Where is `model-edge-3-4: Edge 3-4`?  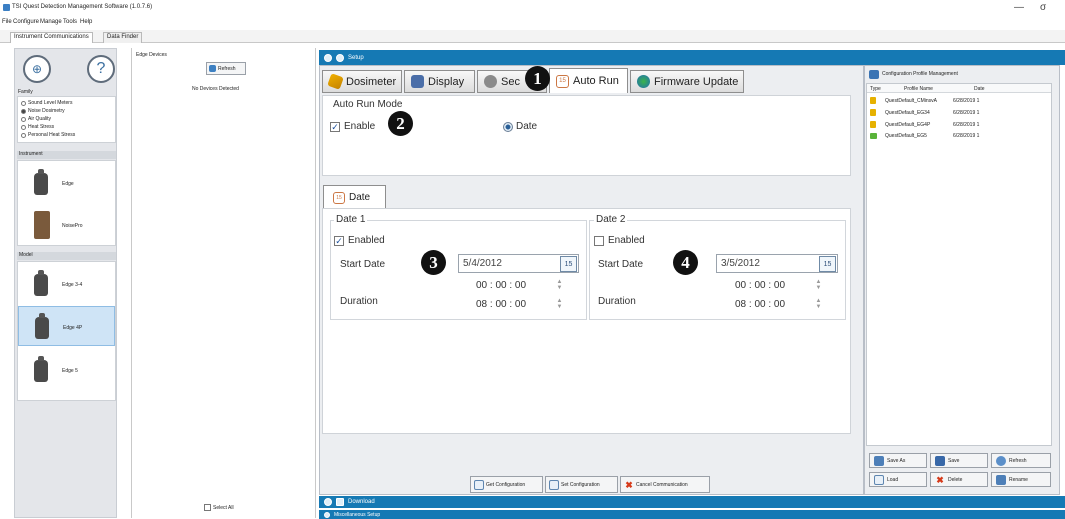 model-edge-3-4: Edge 3-4 is located at coordinates (66, 284).